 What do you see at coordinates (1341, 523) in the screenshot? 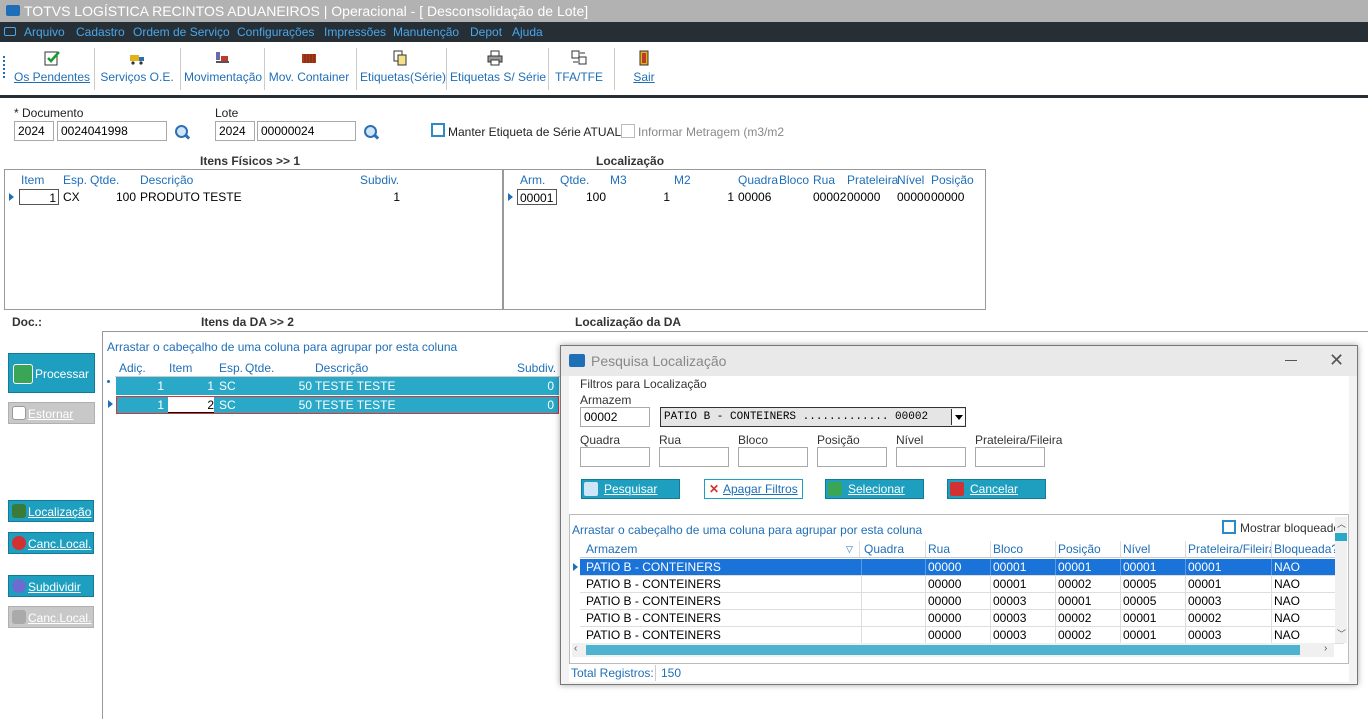
I see `scroll-up-icon: ︿` at bounding box center [1341, 523].